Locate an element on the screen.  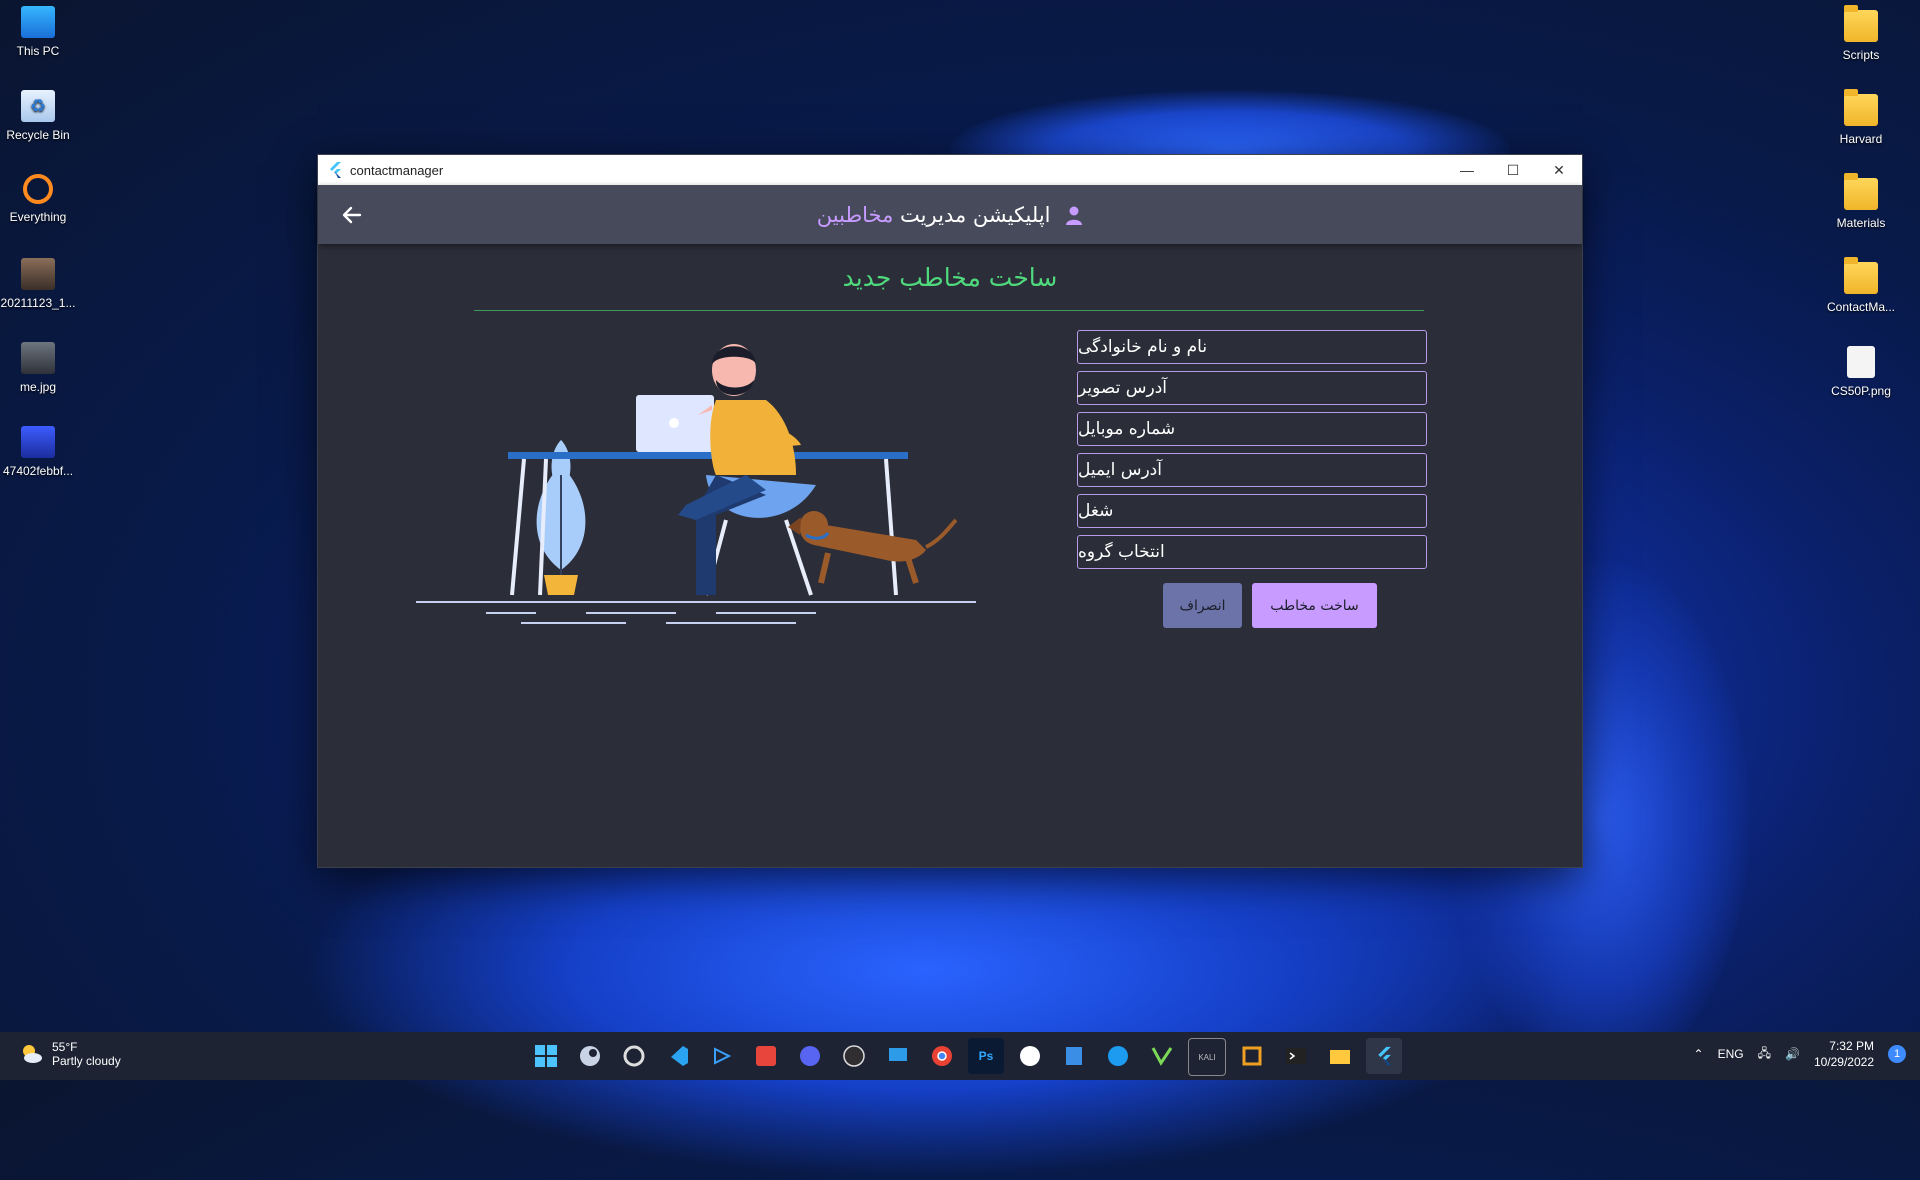
minimize-button: — is located at coordinates (1467, 170).